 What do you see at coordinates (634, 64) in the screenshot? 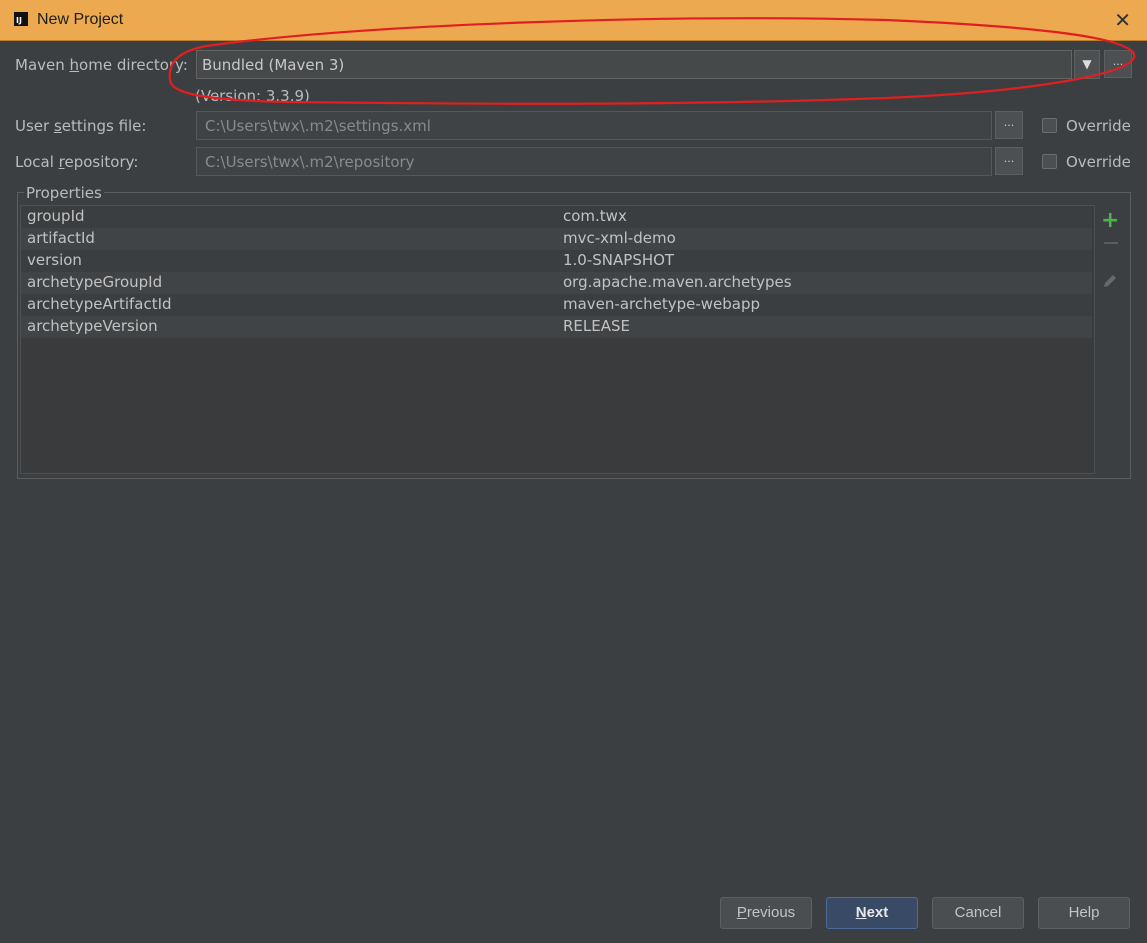
I see `maven-home-combo: Bundled (Maven 3)` at bounding box center [634, 64].